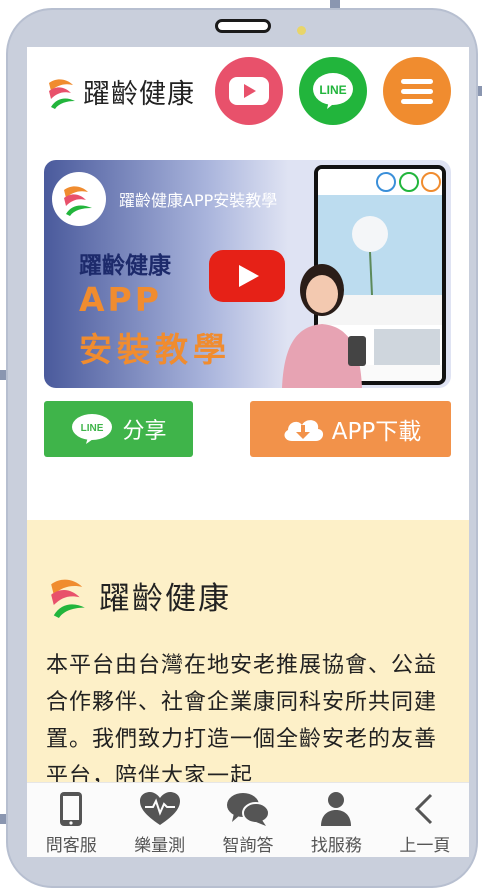  Describe the element at coordinates (160, 846) in the screenshot. I see `tab-label: 樂量測` at that location.